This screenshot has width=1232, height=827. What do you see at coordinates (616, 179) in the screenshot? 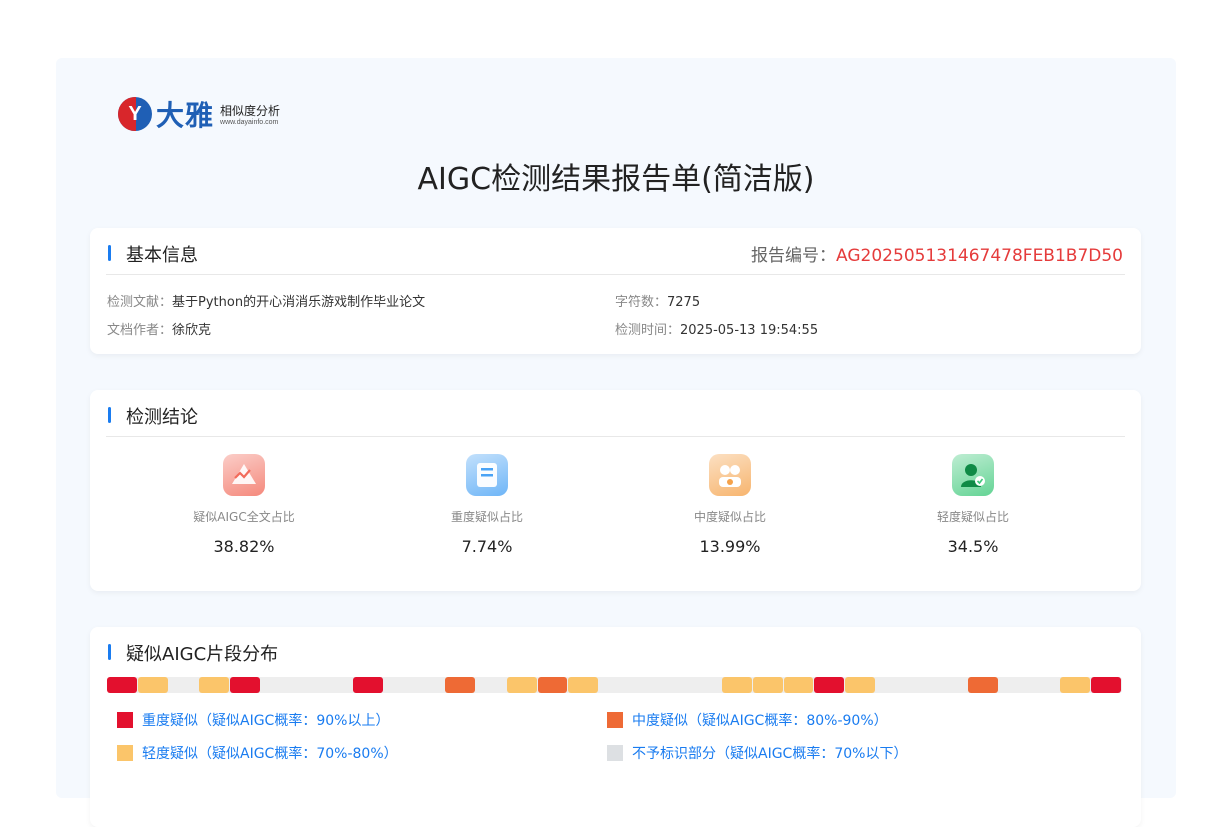
I see `report-title: AIGC检测结果报告单(简洁版)` at bounding box center [616, 179].